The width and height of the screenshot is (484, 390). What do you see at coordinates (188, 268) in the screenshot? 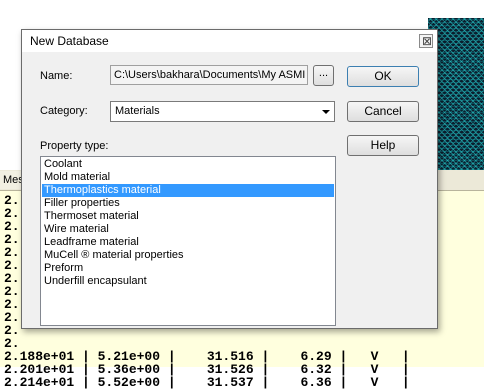
I see `property-type-item: Preform` at bounding box center [188, 268].